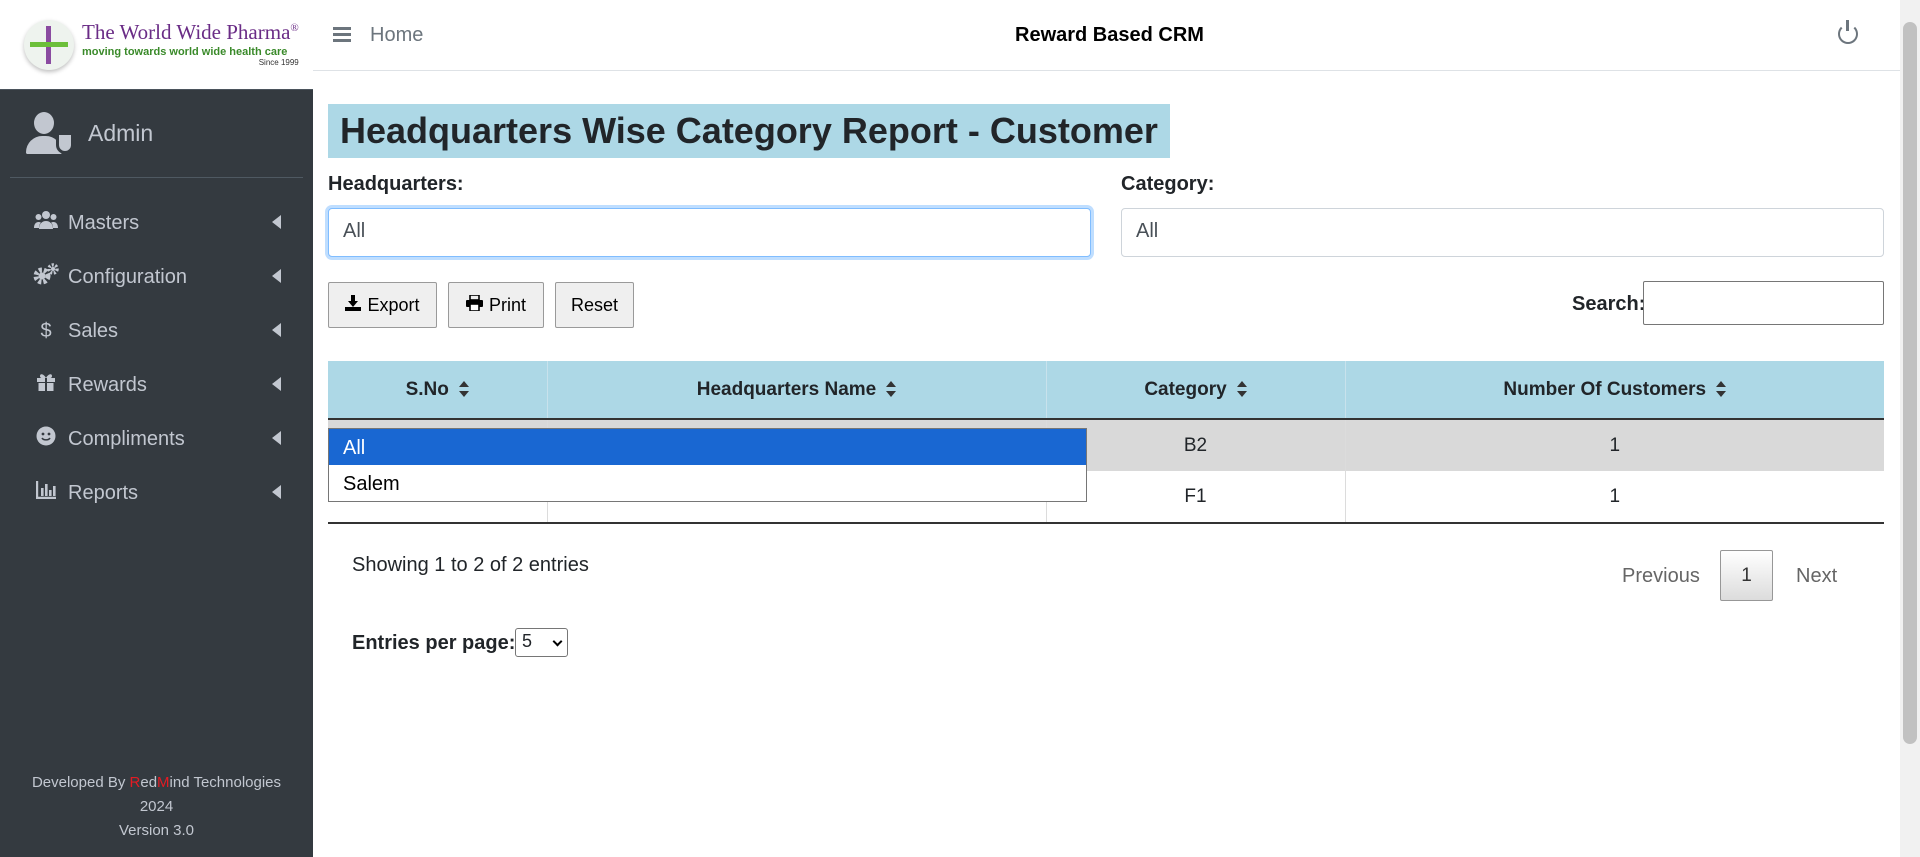 This screenshot has height=857, width=1920. What do you see at coordinates (156, 385) in the screenshot?
I see `sidebar-item-rewards: Rewards` at bounding box center [156, 385].